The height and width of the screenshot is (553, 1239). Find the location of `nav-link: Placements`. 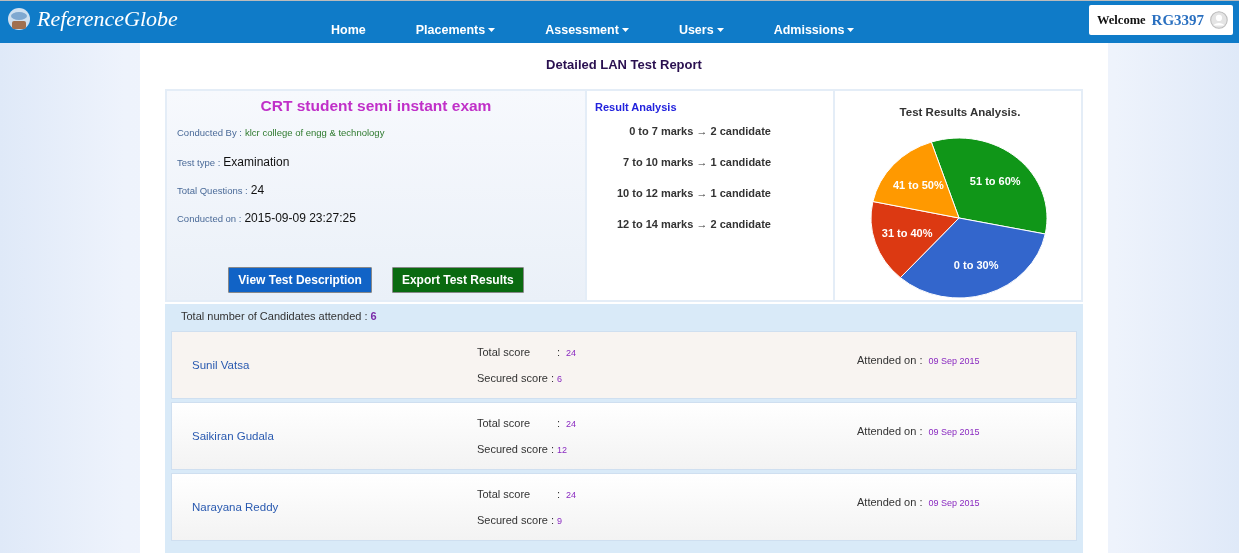

nav-link: Placements is located at coordinates (455, 30).